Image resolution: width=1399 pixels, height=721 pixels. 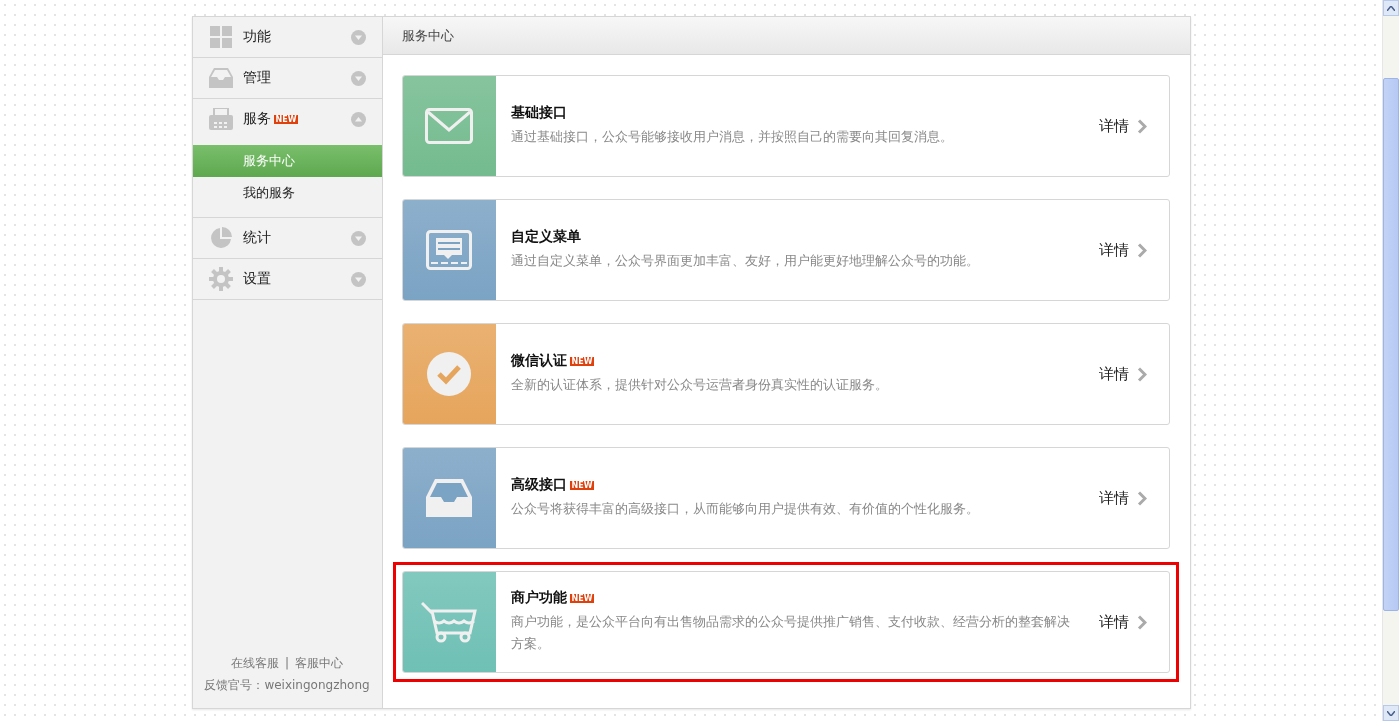 I want to click on nav-label: 统计, so click(x=256, y=238).